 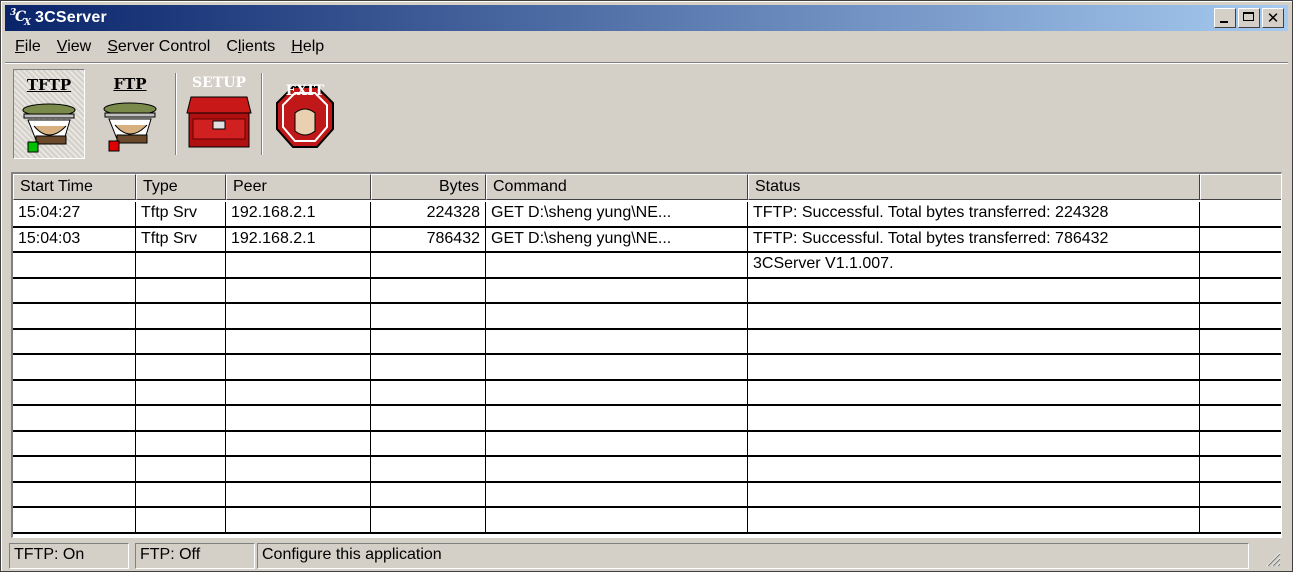 I want to click on tftp-label: TFTP, so click(x=49, y=85).